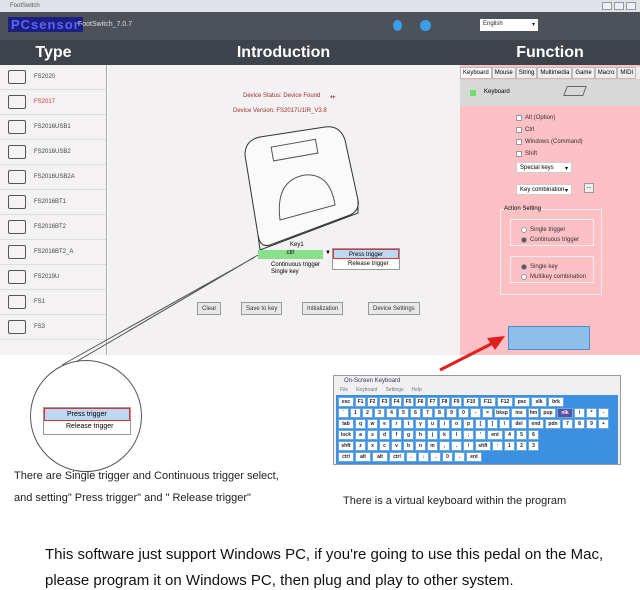 The height and width of the screenshot is (590, 640). I want to click on osk-key: h, so click(420, 435).